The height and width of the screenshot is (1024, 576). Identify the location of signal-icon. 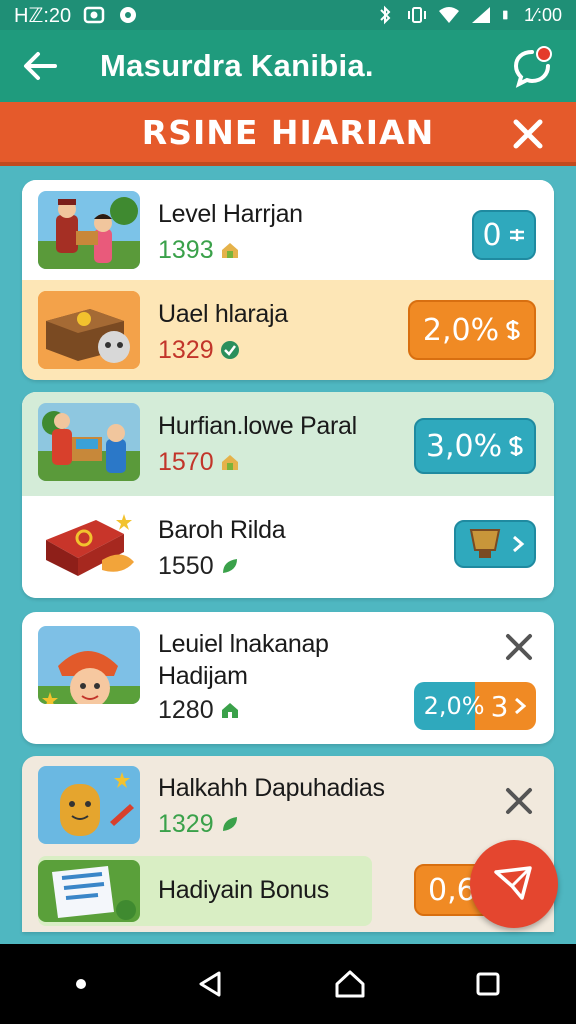
(480, 15).